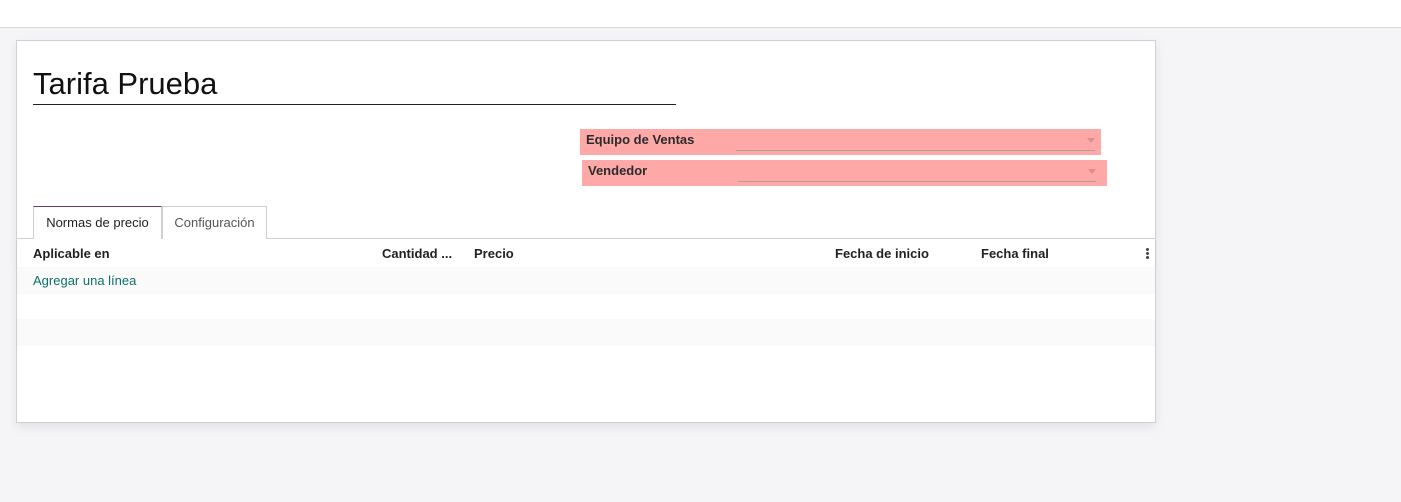 The width and height of the screenshot is (1401, 502). What do you see at coordinates (700, 14) in the screenshot?
I see `top-bar` at bounding box center [700, 14].